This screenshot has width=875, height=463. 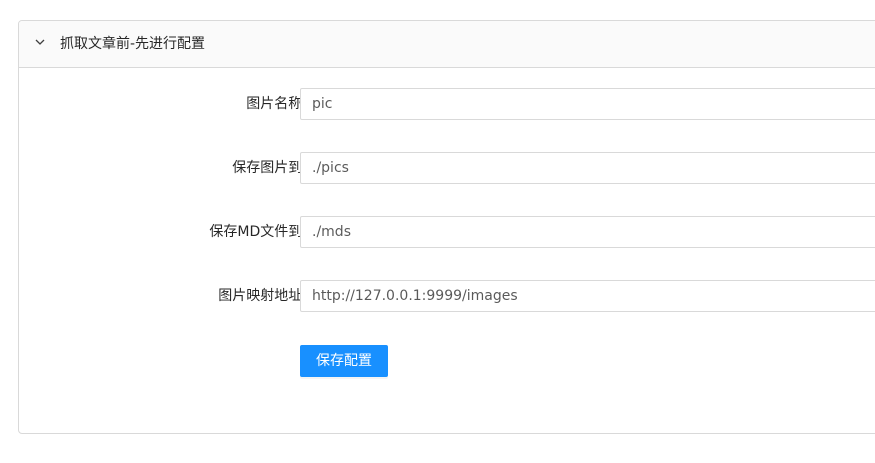 I want to click on form-row-pic-name: 图片名称:, so click(x=447, y=104).